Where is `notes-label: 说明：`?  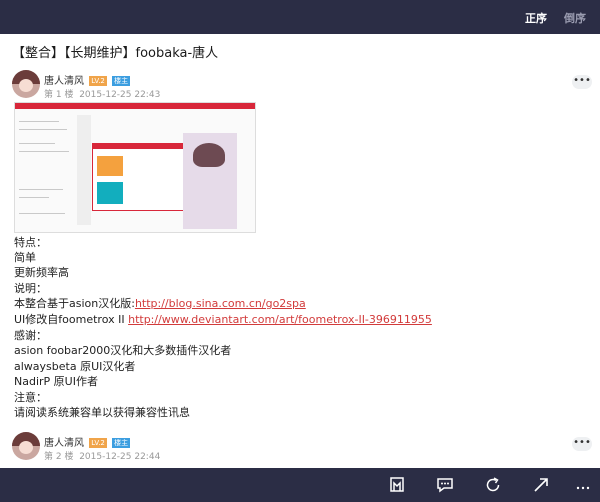 notes-label: 说明： is located at coordinates (30, 288).